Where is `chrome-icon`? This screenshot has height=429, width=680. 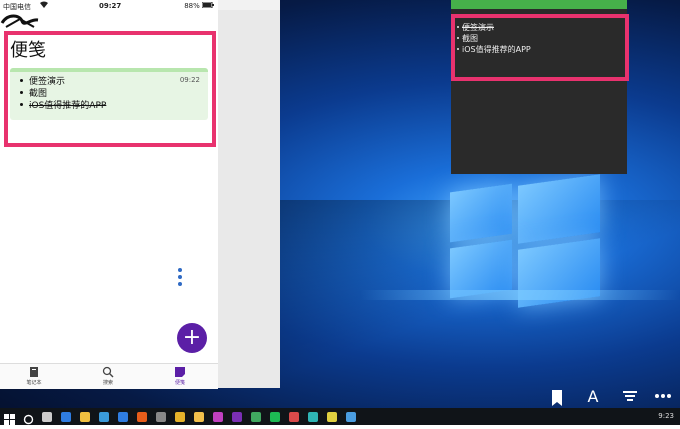 chrome-icon is located at coordinates (180, 417).